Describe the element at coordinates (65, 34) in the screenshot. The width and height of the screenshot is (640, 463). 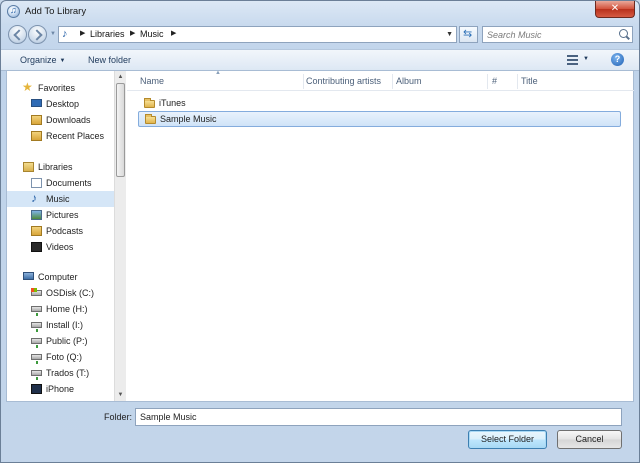
I see `music-library-icon: ♪` at that location.